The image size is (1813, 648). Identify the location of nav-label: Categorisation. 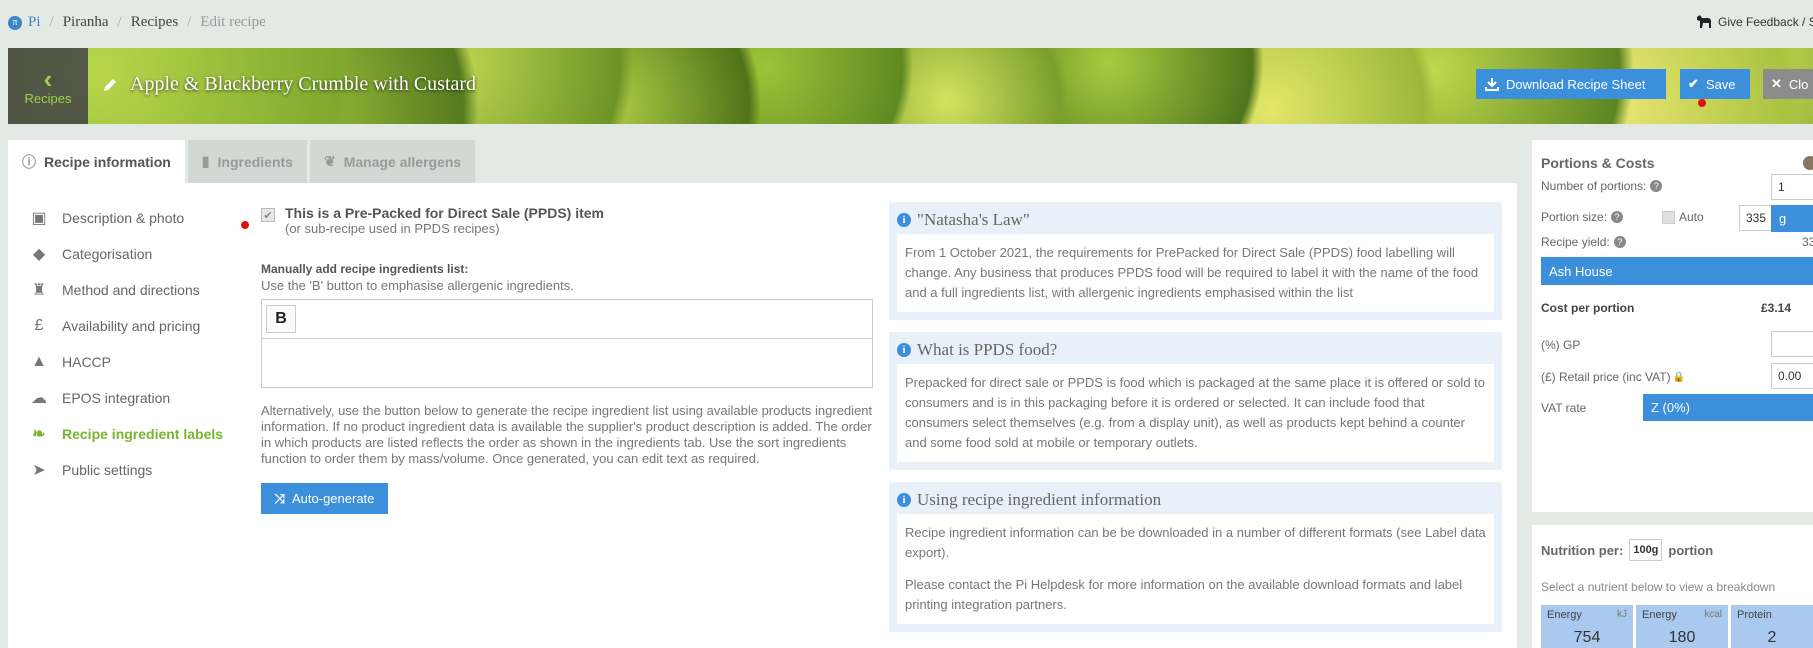
(107, 254).